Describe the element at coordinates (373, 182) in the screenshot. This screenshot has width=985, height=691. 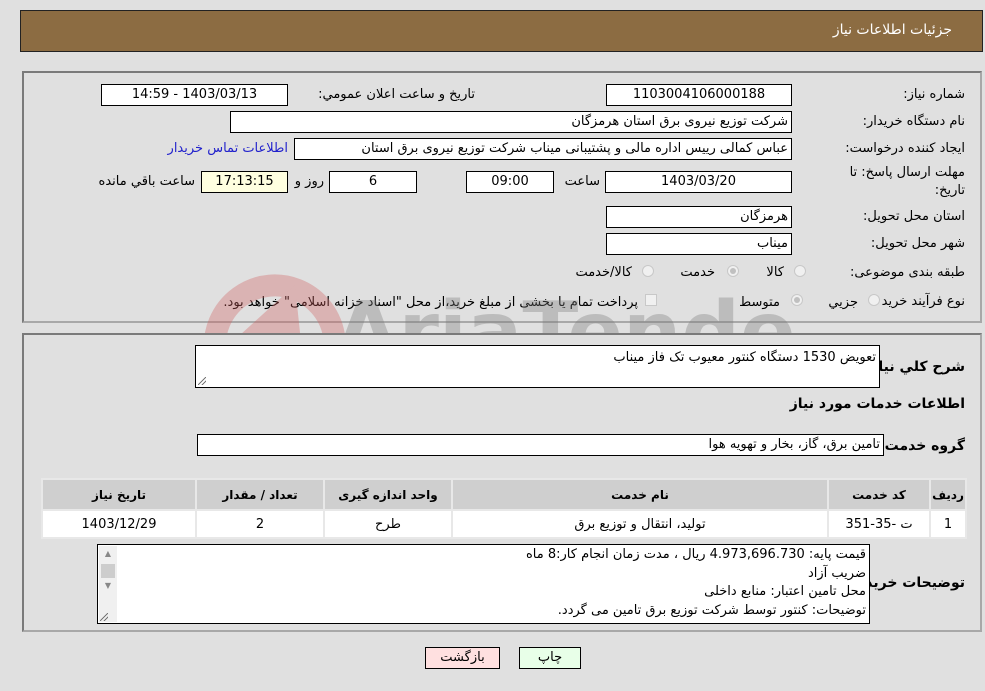
I see `remaining-days-field: 6` at that location.